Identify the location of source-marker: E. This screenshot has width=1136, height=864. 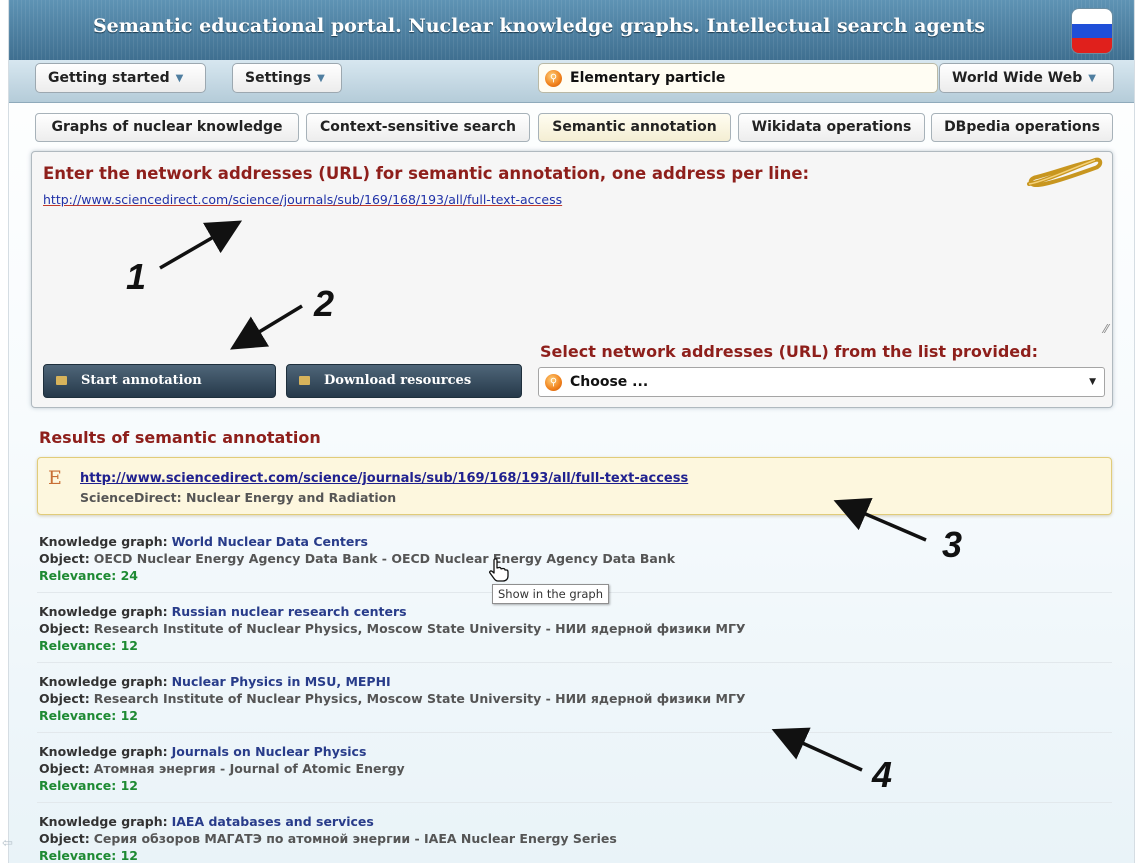
(55, 478).